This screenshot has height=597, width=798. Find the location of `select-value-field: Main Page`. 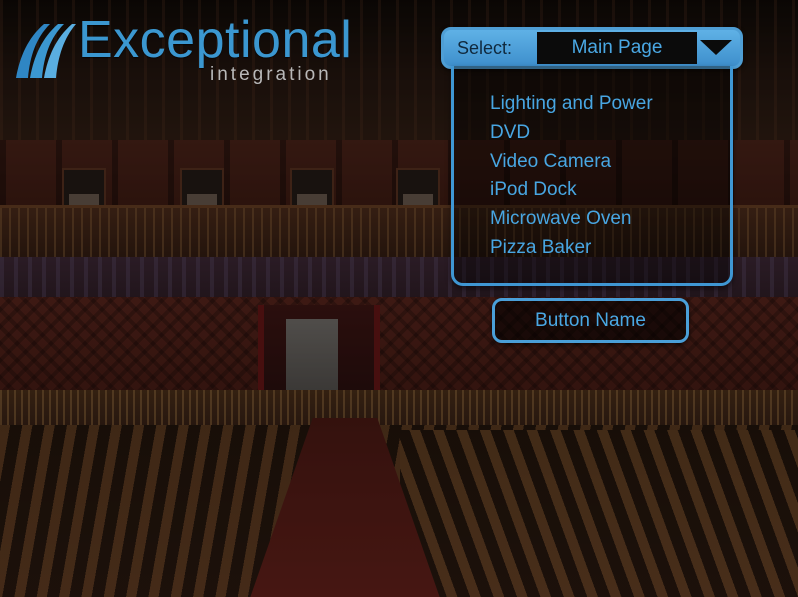

select-value-field: Main Page is located at coordinates (617, 48).